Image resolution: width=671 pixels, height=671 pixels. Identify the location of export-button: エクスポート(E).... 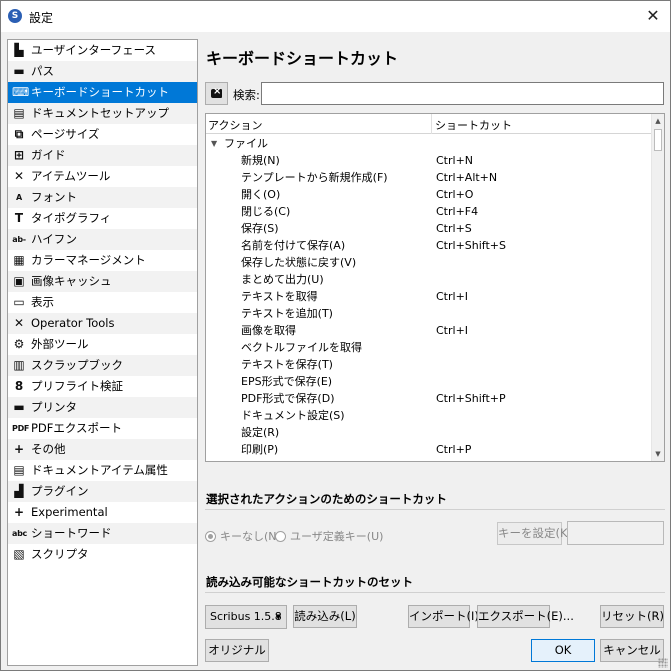
(525, 616).